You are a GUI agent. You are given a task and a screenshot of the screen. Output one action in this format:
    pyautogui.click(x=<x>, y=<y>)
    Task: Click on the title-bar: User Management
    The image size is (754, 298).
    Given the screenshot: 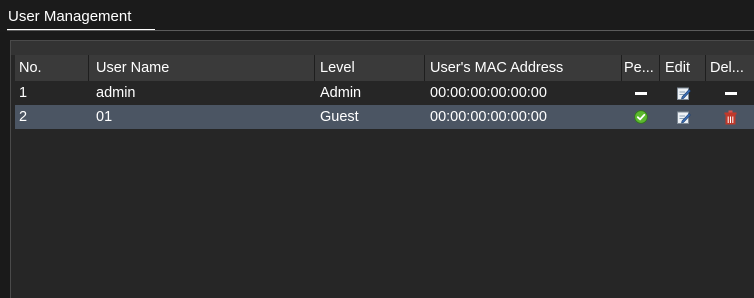 What is the action you would take?
    pyautogui.click(x=377, y=16)
    